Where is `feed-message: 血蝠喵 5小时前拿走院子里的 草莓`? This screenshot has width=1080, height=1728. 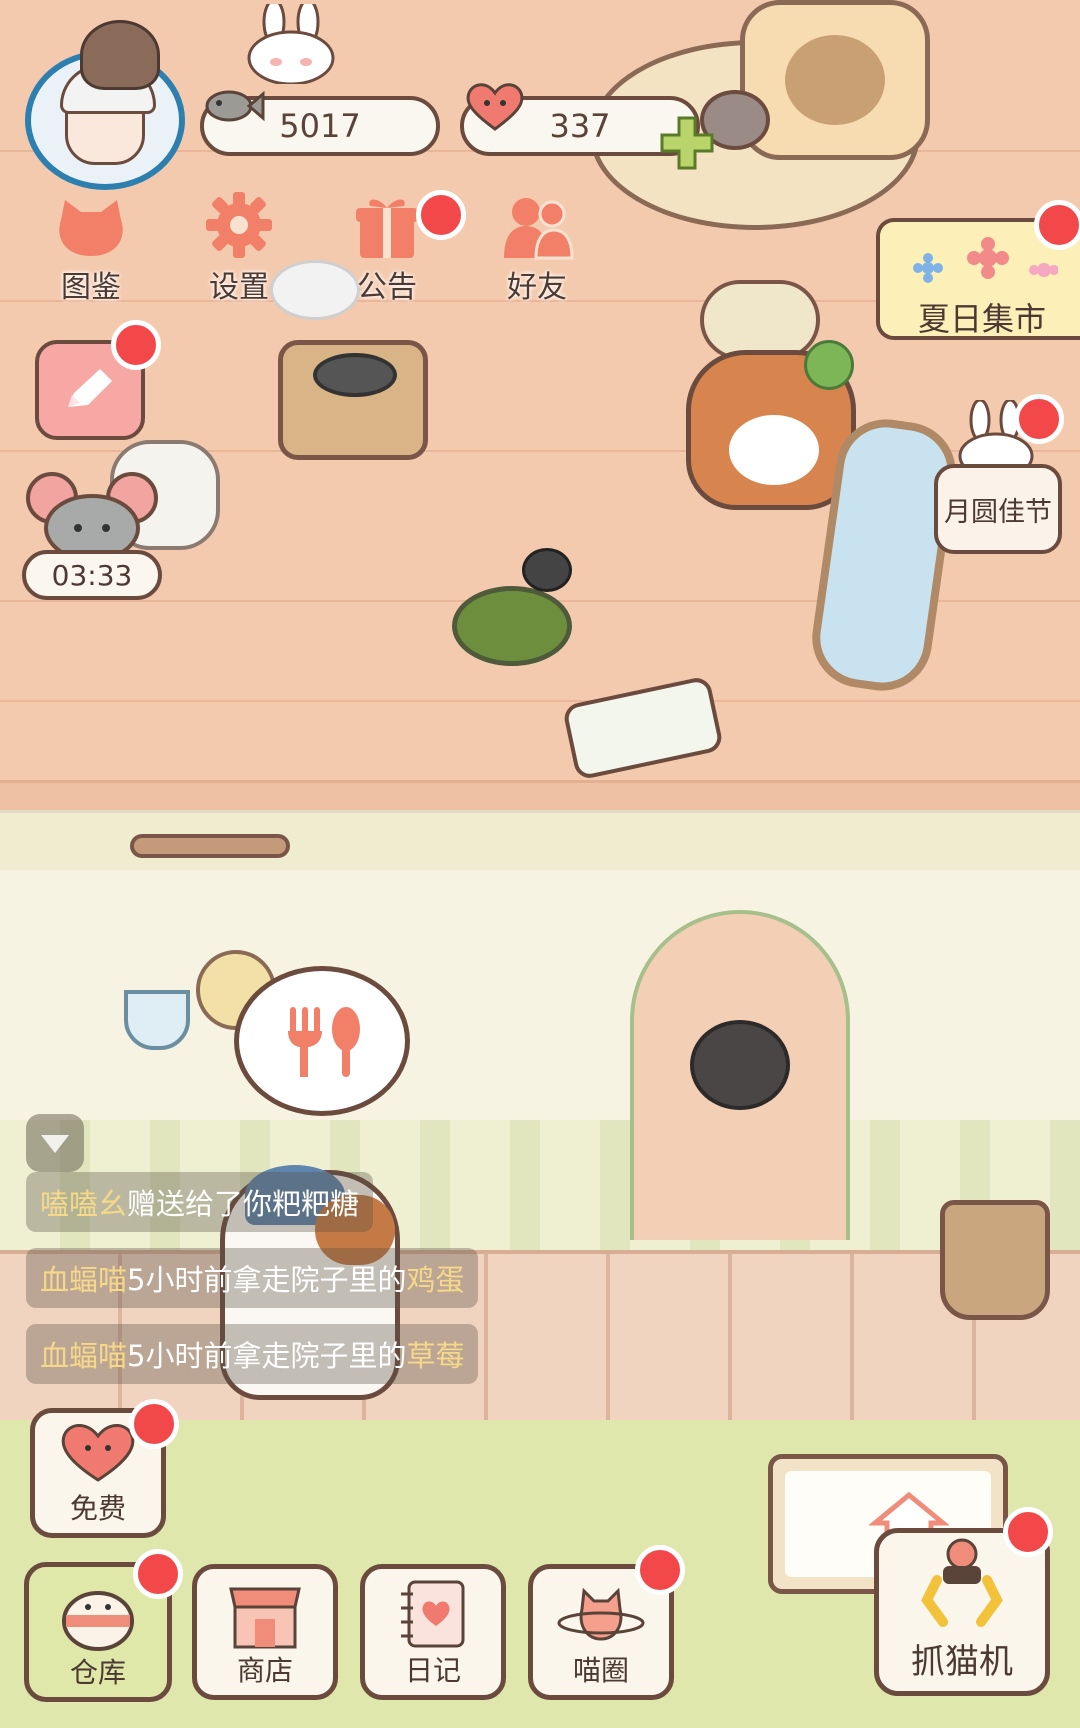 feed-message: 血蝠喵 5小时前拿走院子里的 草莓 is located at coordinates (252, 1354).